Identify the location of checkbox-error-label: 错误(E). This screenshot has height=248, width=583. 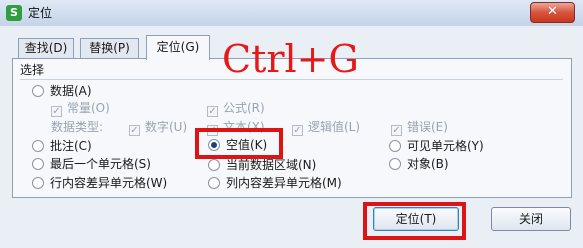
(427, 127).